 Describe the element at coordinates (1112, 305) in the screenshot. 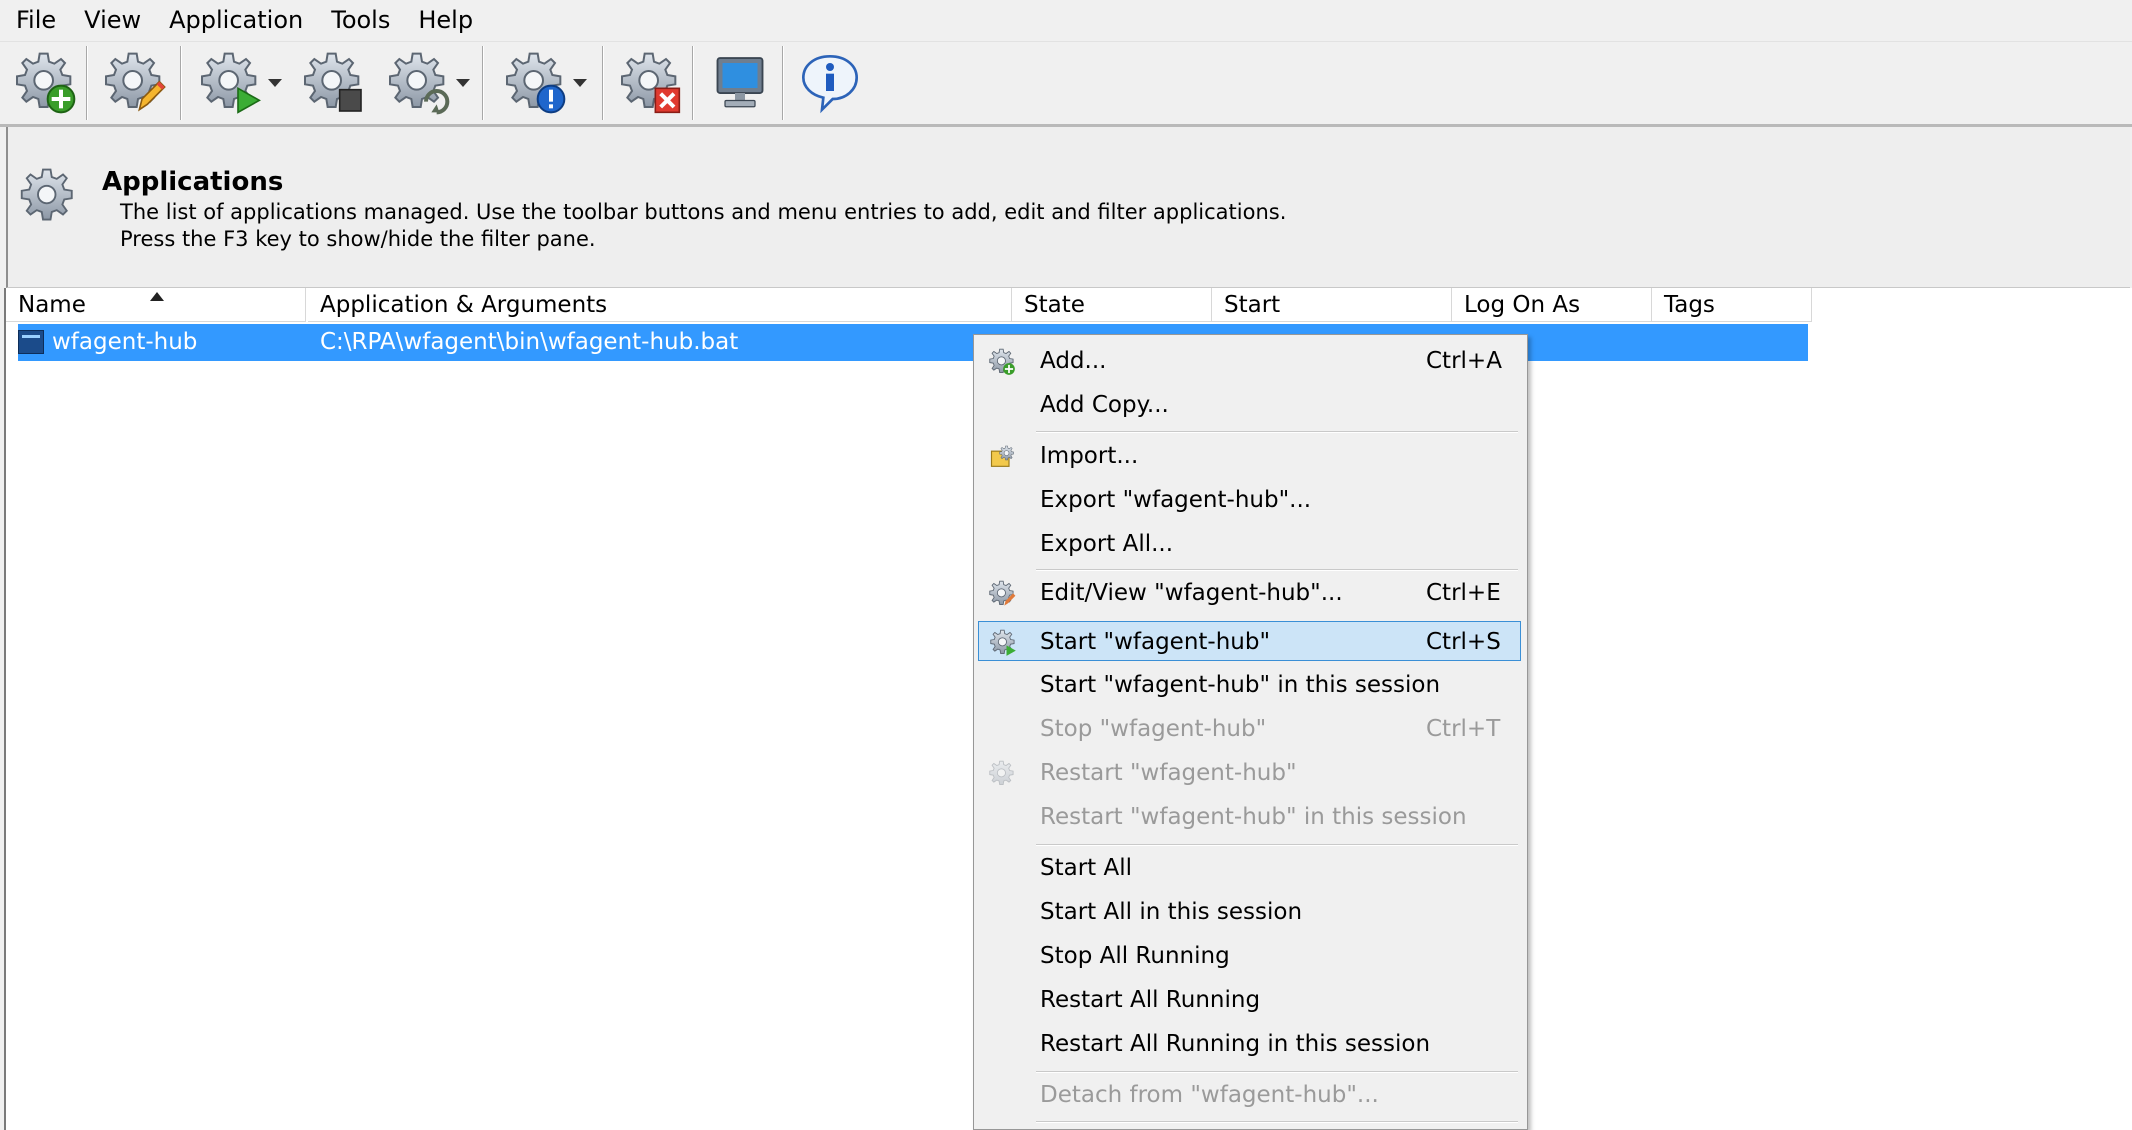

I see `column-header-state: State` at that location.